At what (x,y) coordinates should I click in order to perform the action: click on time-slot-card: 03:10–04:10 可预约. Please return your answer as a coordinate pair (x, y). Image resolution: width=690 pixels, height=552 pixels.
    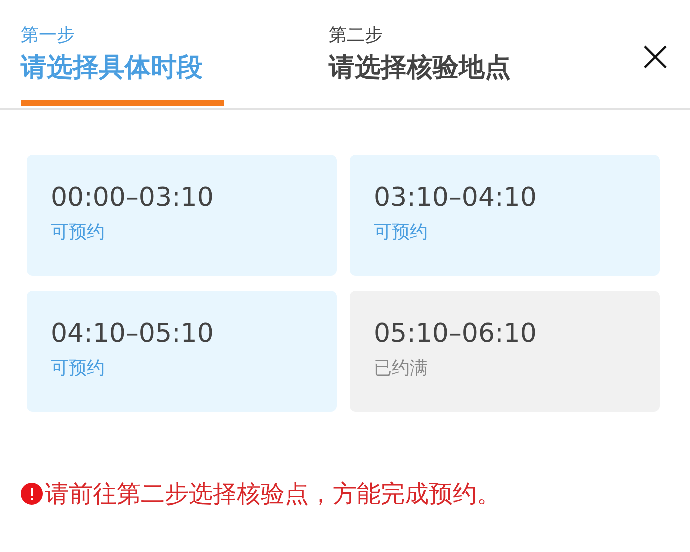
    Looking at the image, I should click on (505, 215).